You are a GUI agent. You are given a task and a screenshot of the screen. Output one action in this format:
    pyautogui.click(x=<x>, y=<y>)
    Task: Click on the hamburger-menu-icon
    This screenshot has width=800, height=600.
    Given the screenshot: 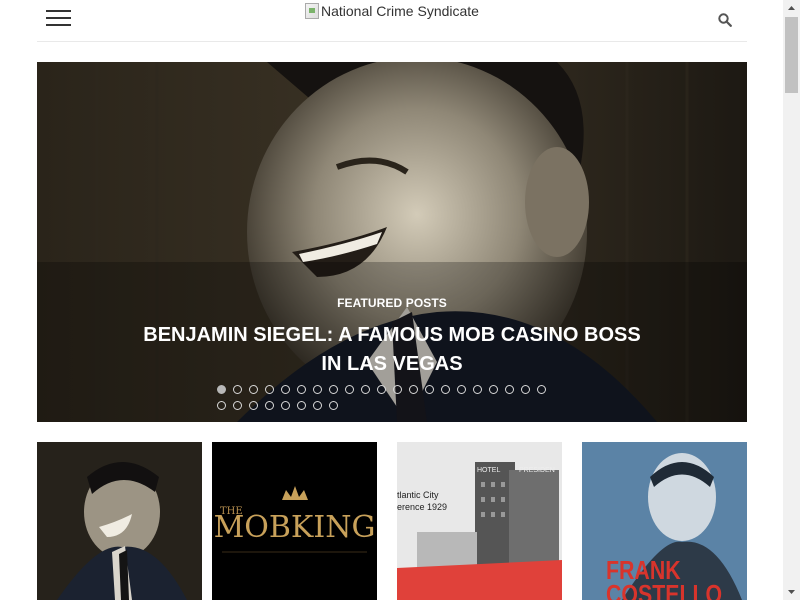 What is the action you would take?
    pyautogui.click(x=58, y=20)
    